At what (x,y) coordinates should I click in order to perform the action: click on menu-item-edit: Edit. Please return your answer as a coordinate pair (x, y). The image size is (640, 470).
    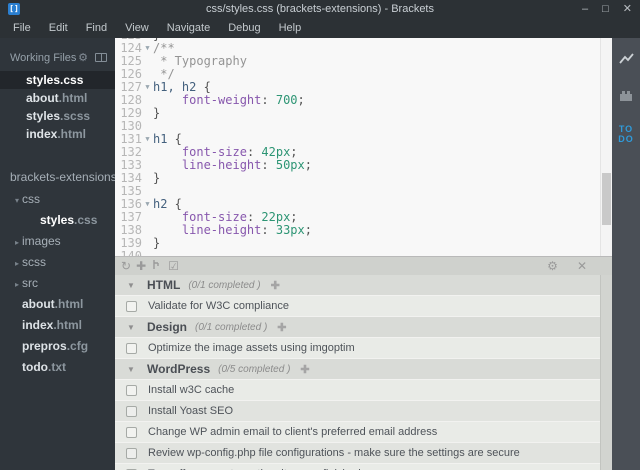
    Looking at the image, I should click on (58, 28).